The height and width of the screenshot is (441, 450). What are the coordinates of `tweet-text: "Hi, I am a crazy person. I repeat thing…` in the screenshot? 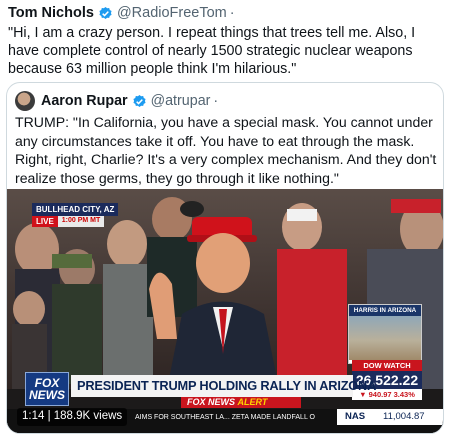 It's located at (212, 51).